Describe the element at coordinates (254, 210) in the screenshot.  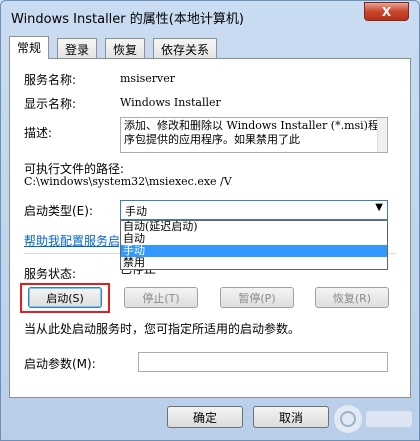
I see `startup-type-select: 手动 ▼` at that location.